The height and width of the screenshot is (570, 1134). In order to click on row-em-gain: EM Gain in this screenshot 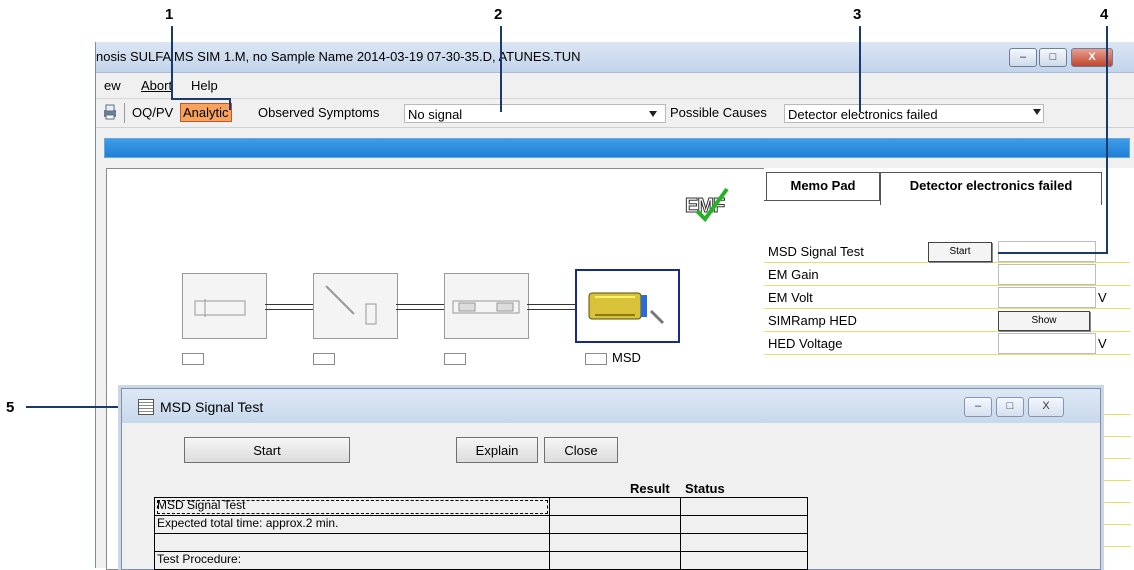, I will do `click(947, 274)`.